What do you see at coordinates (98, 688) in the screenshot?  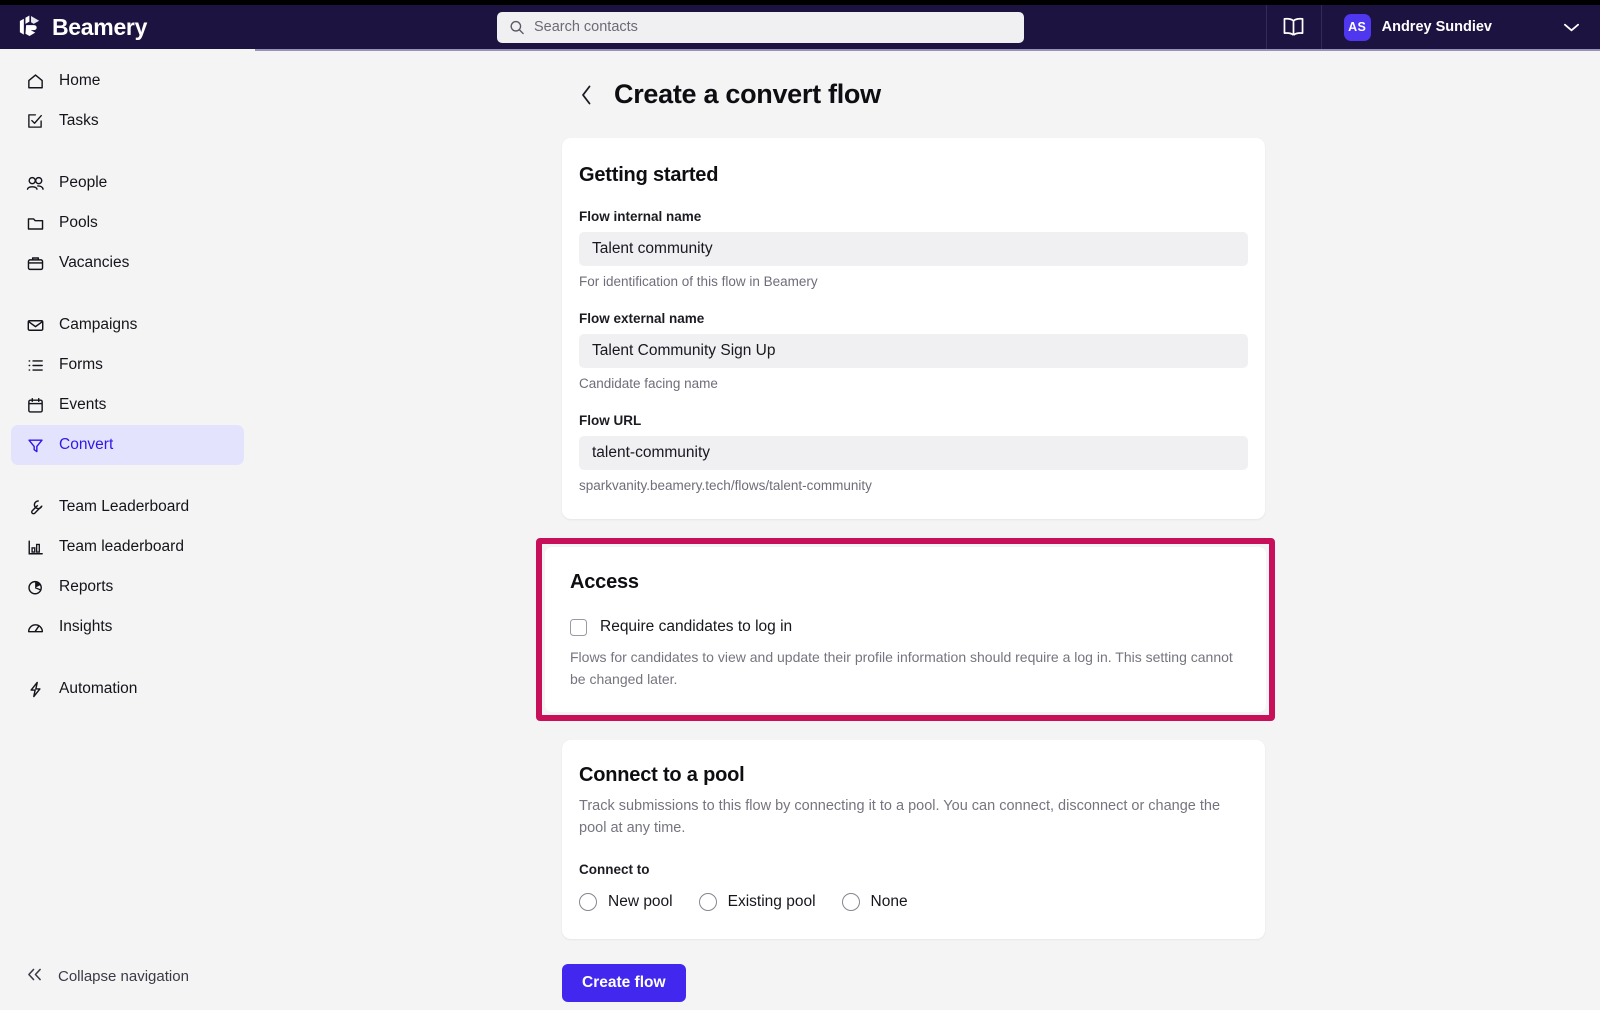 I see `sidebar-item-label: Automation` at bounding box center [98, 688].